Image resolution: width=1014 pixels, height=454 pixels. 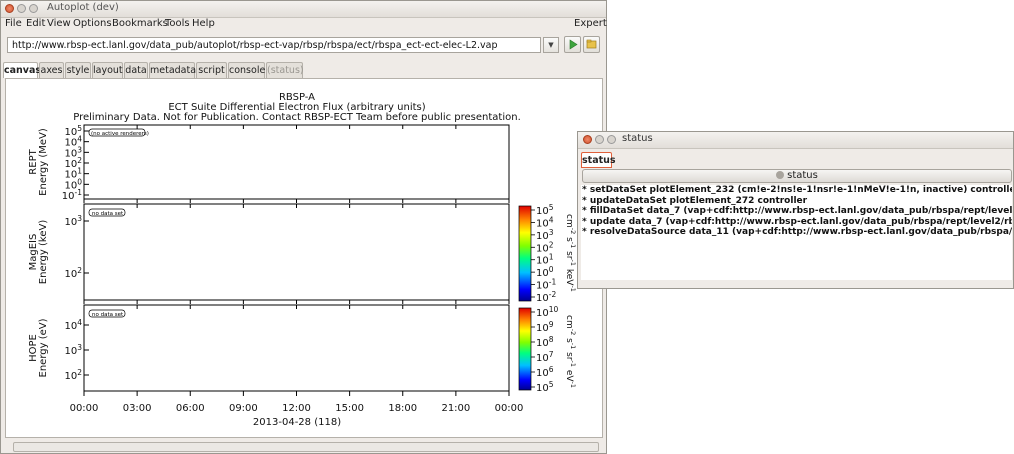 I want to click on rept-message-box: (no active renderers), so click(x=118, y=132).